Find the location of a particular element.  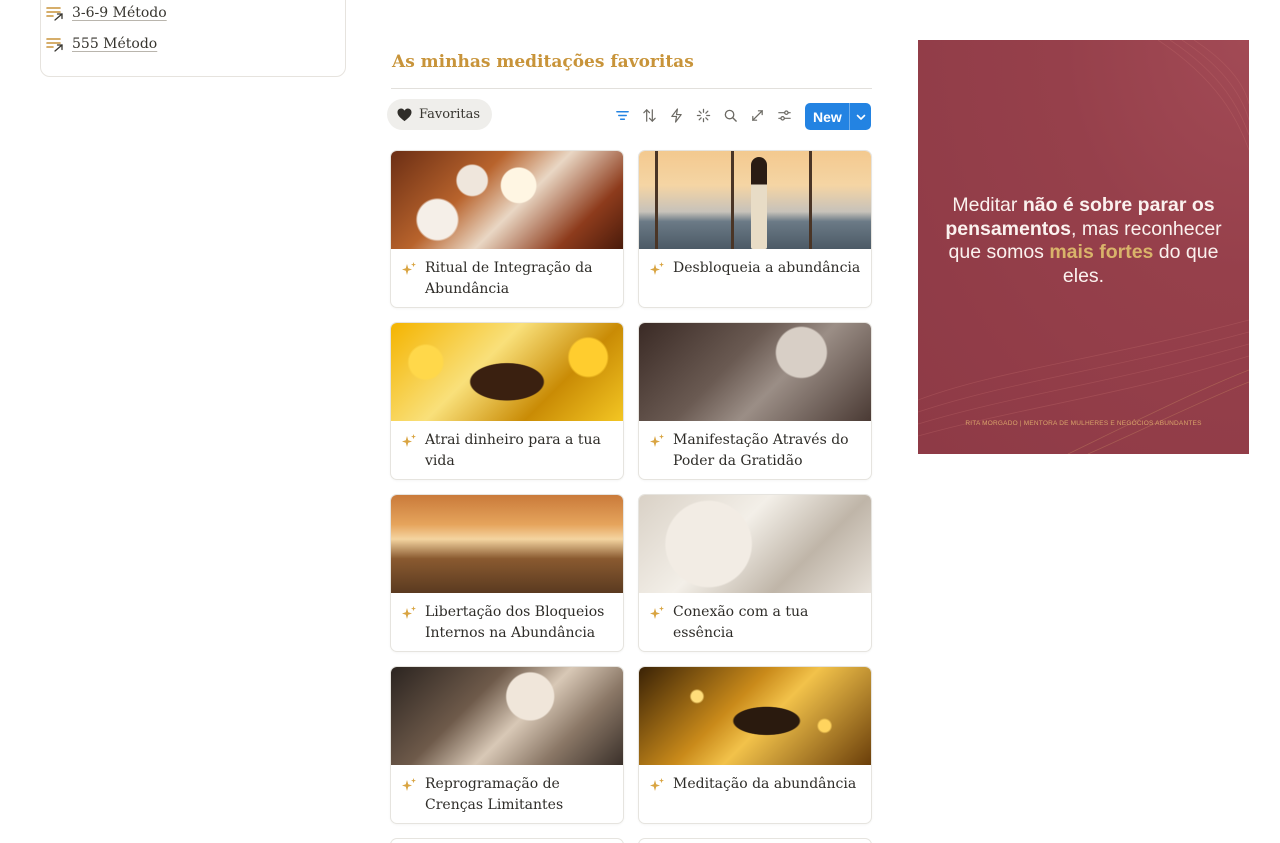

database-toolbar is located at coordinates (703, 115).